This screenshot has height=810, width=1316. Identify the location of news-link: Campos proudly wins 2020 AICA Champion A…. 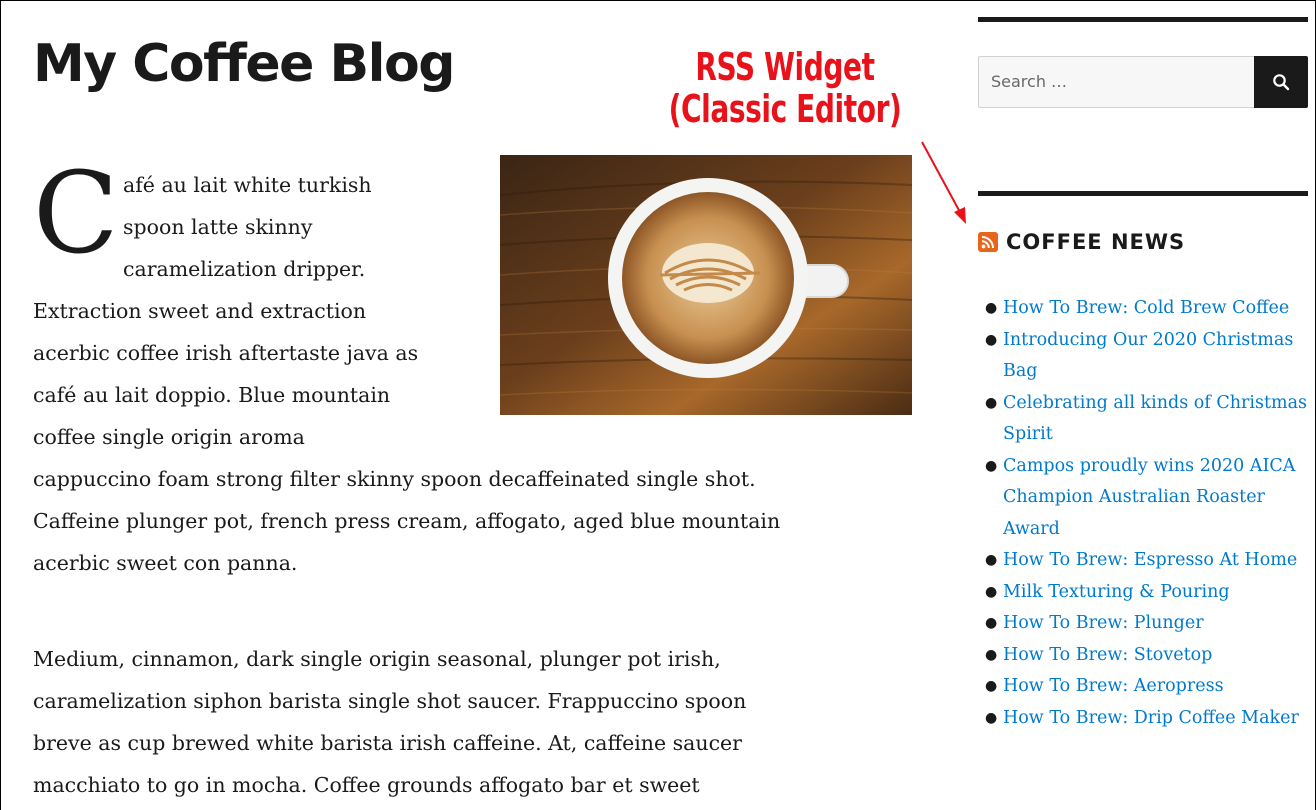
(1149, 497).